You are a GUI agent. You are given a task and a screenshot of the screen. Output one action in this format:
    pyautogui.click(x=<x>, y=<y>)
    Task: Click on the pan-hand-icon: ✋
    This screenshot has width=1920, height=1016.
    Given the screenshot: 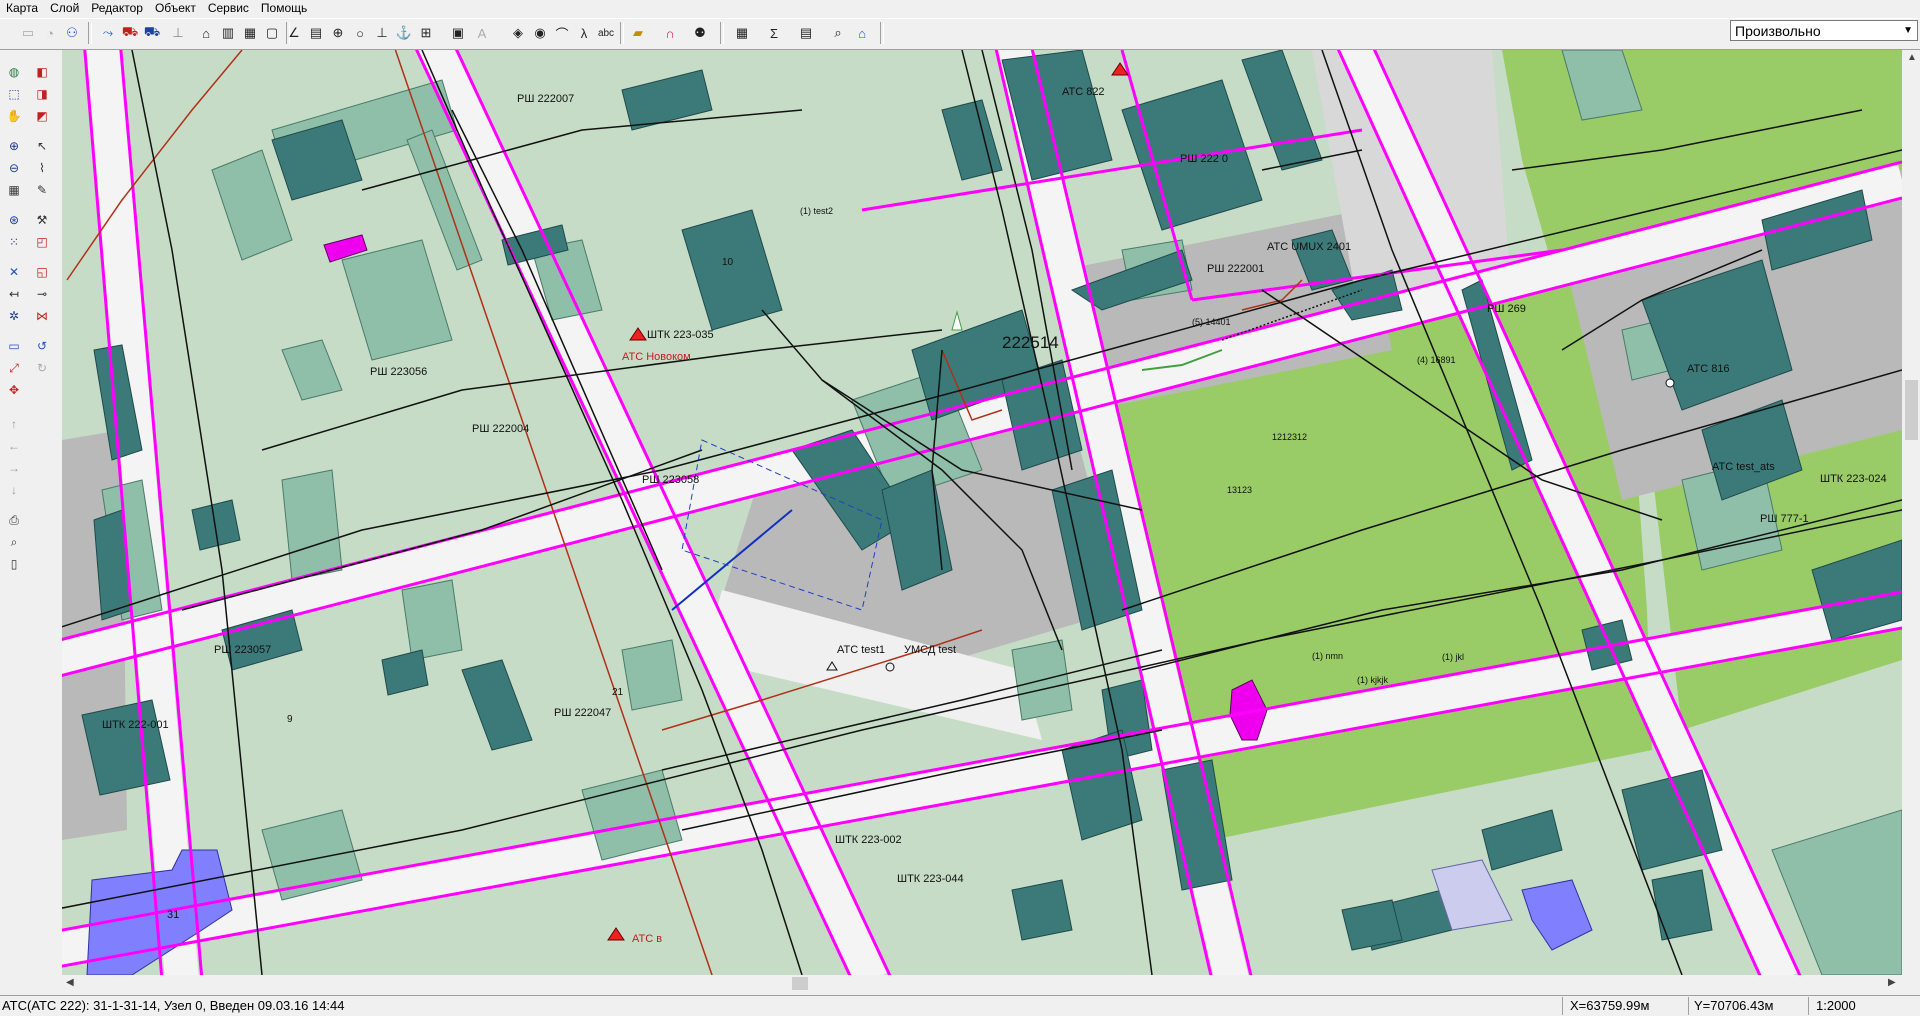 What is the action you would take?
    pyautogui.click(x=14, y=116)
    